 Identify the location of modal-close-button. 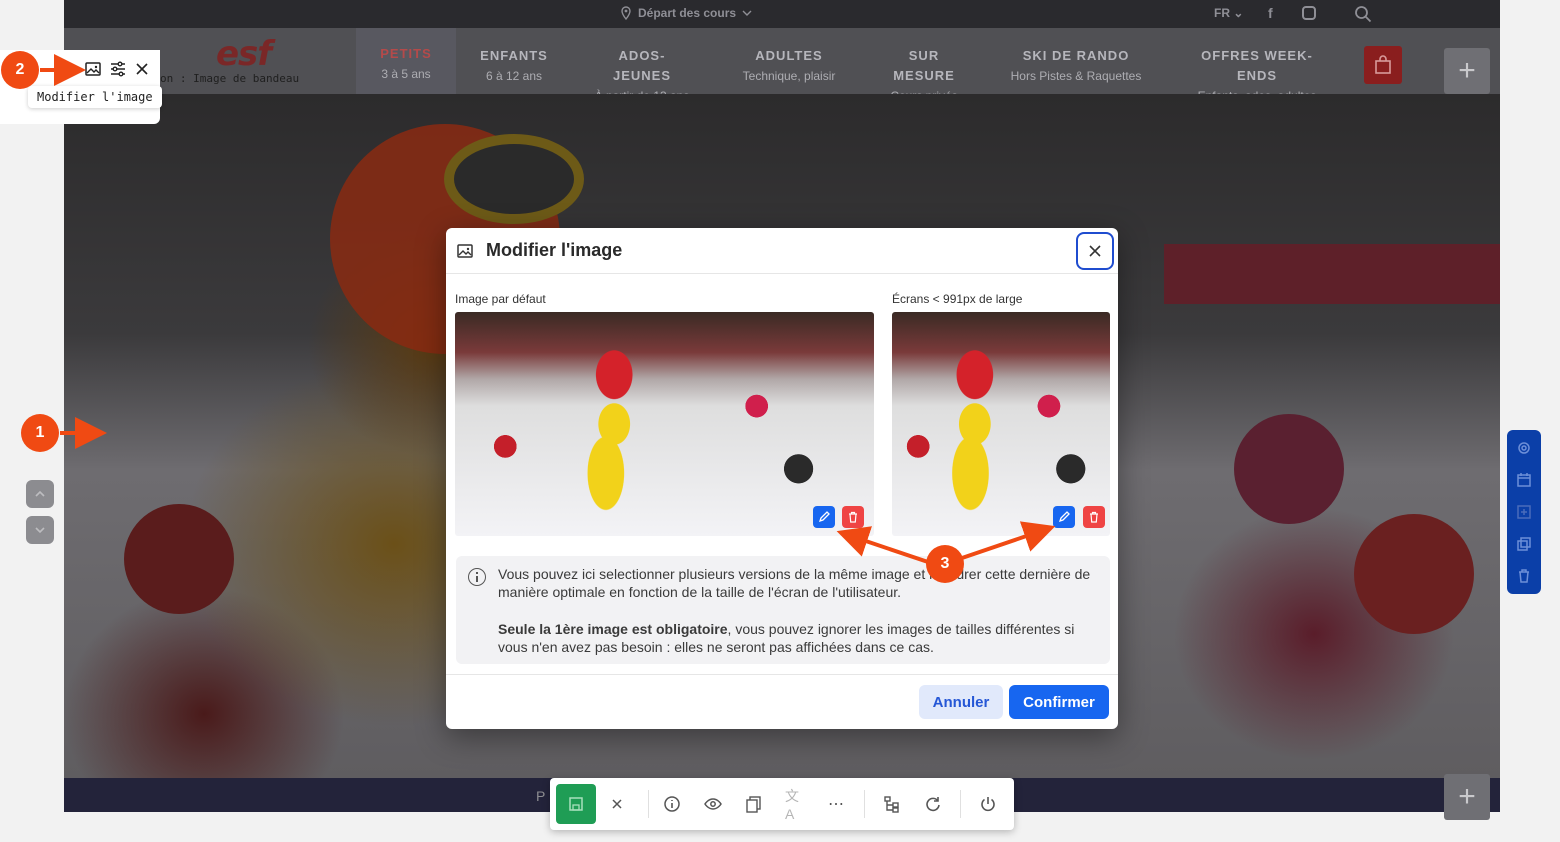
(1095, 251).